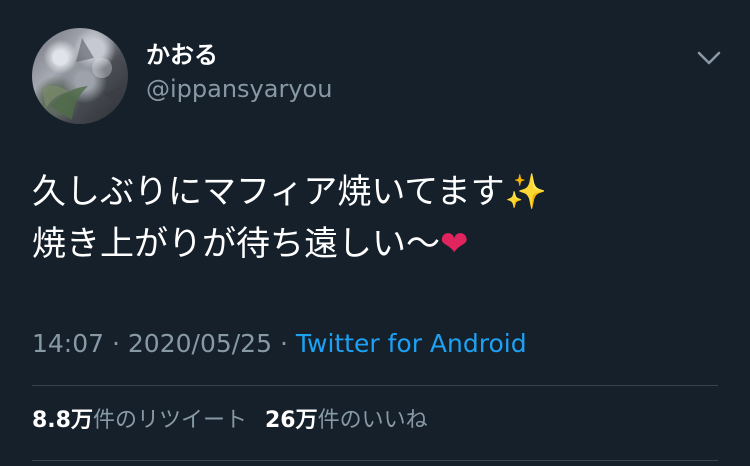  Describe the element at coordinates (268, 192) in the screenshot. I see `tweet-line-1-text: 久しぶりにマフィア焼いてます` at that location.